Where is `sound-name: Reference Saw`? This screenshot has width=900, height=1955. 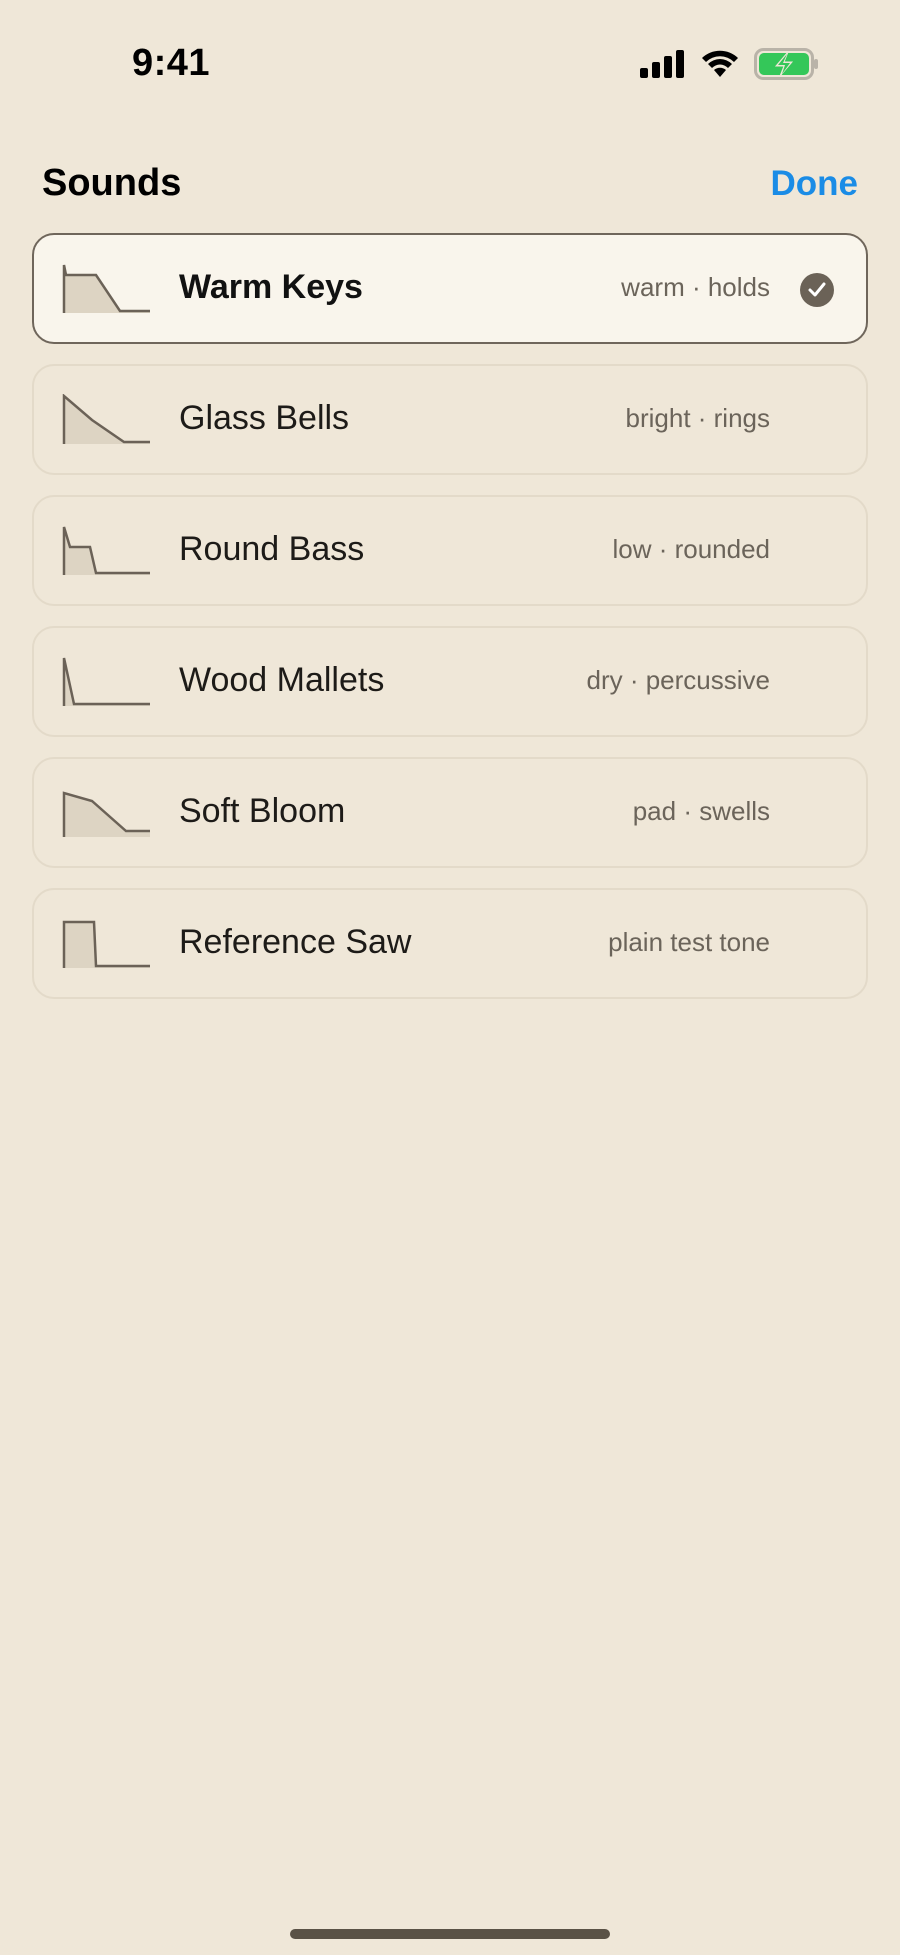 sound-name: Reference Saw is located at coordinates (295, 942).